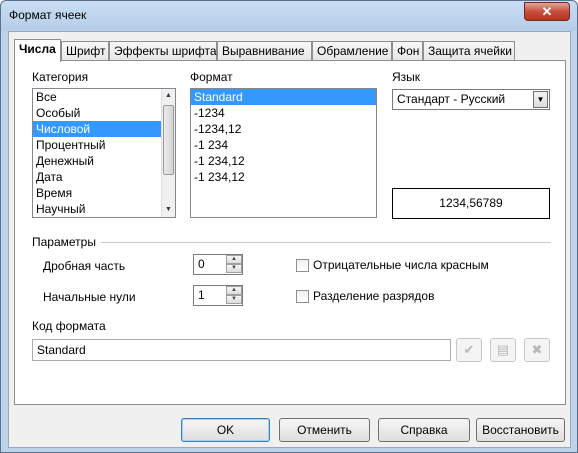 The width and height of the screenshot is (578, 453). Describe the element at coordinates (407, 51) in the screenshot. I see `tab-background: Фон` at that location.